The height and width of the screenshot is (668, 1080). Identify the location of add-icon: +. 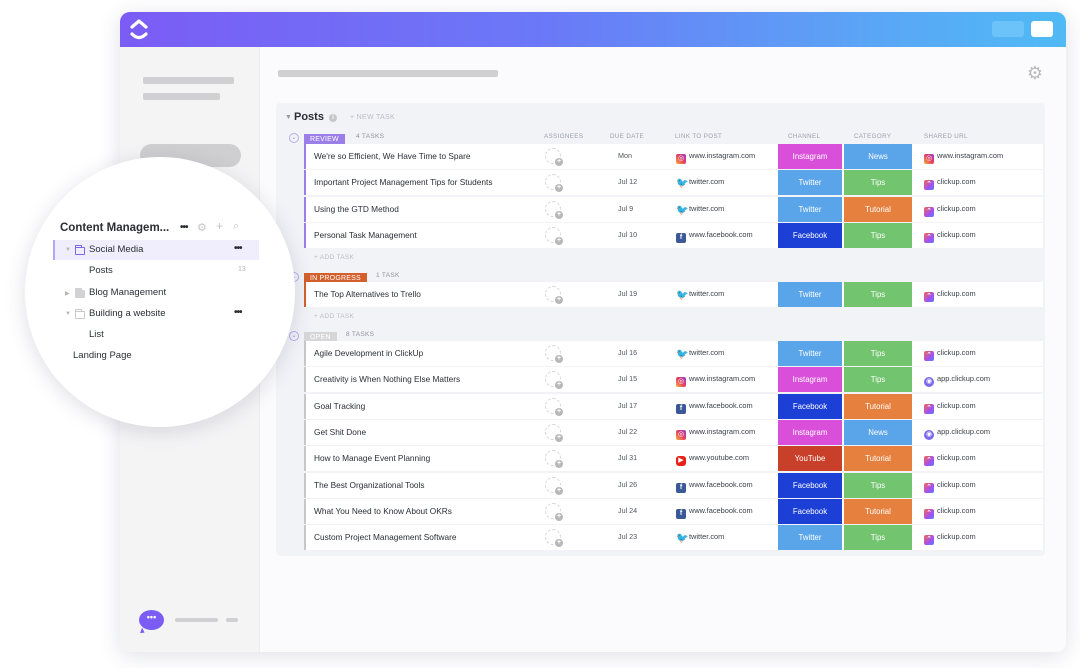
(219, 226).